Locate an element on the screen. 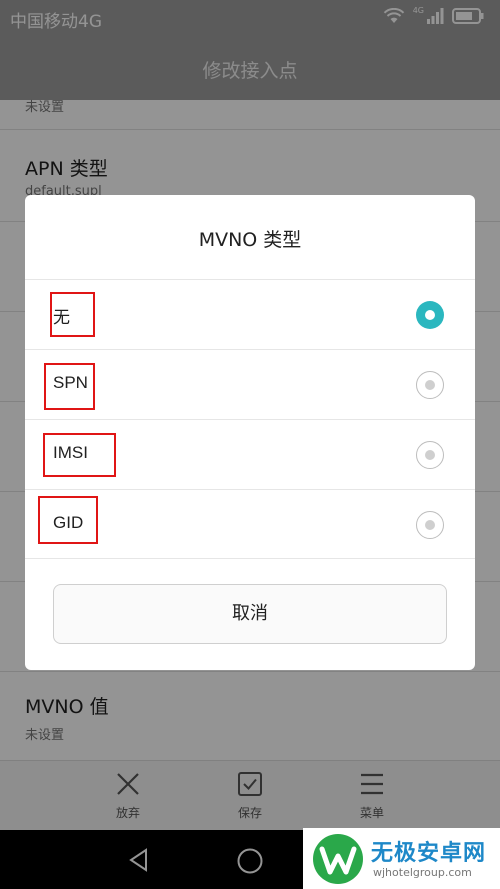 Image resolution: width=500 pixels, height=889 pixels. watermark-logo-icon is located at coordinates (338, 859).